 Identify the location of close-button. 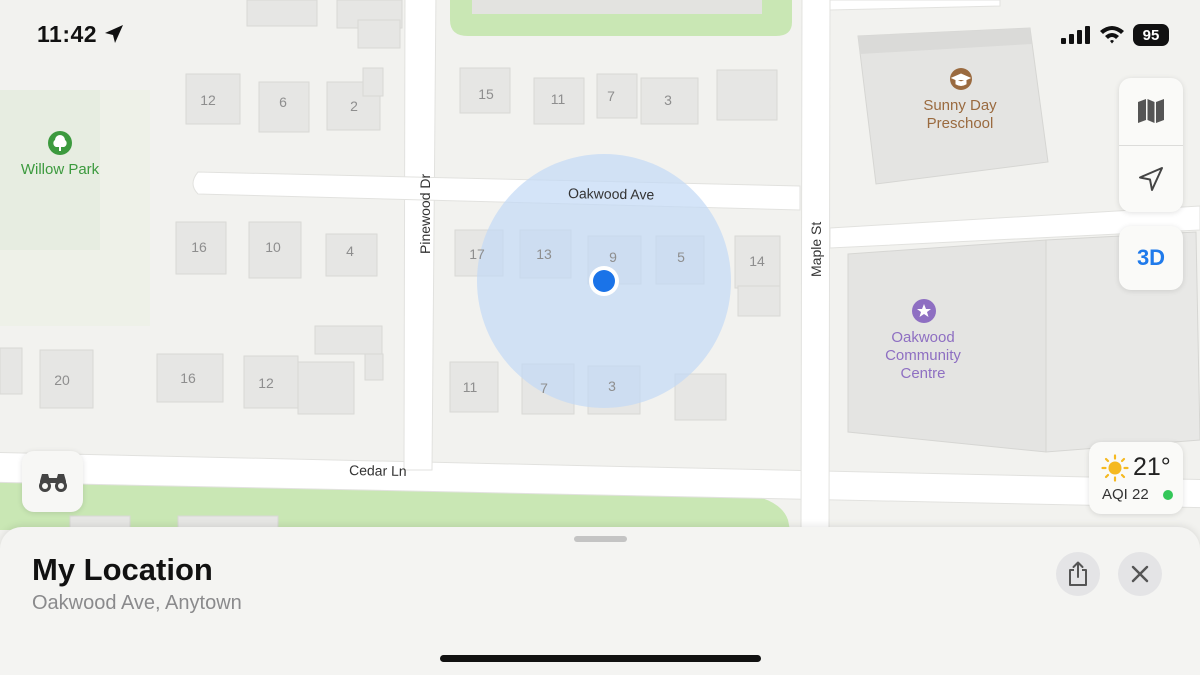
(1140, 574).